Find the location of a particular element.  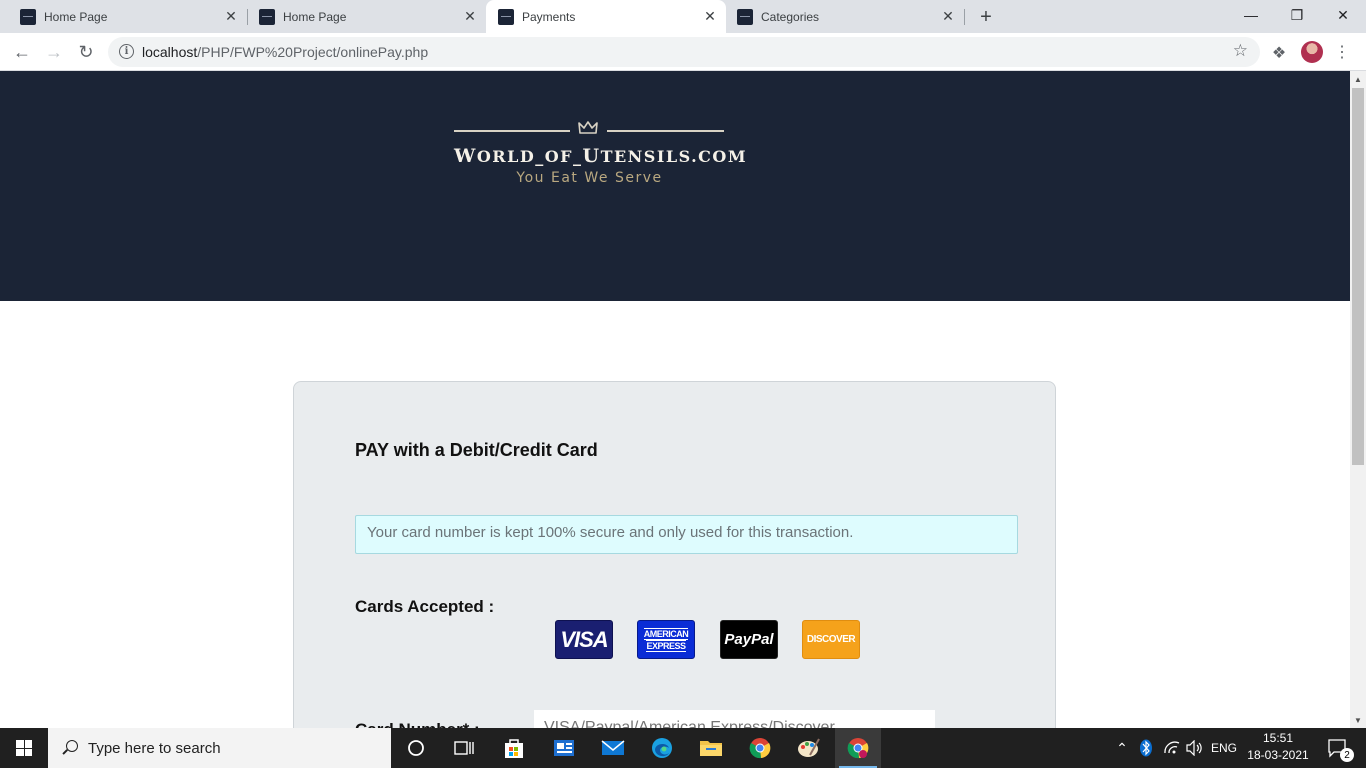

wifi-icon is located at coordinates (1172, 748).